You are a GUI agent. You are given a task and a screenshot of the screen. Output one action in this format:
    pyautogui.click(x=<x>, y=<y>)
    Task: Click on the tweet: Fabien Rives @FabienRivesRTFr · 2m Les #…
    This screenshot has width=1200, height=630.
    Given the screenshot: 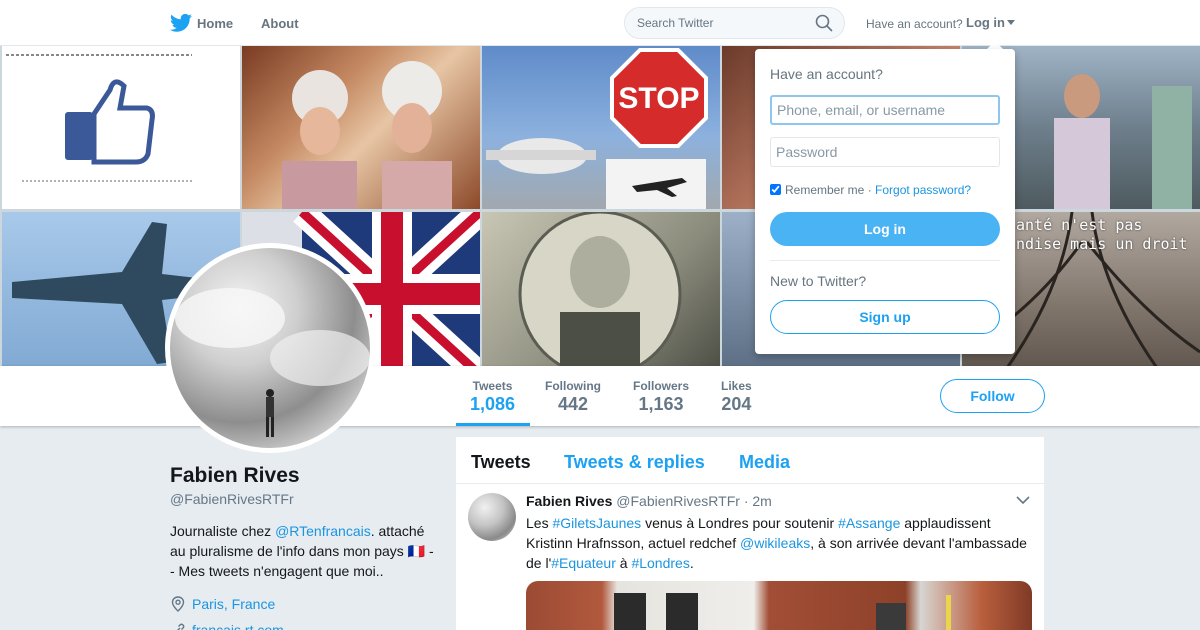 What is the action you would take?
    pyautogui.click(x=750, y=557)
    